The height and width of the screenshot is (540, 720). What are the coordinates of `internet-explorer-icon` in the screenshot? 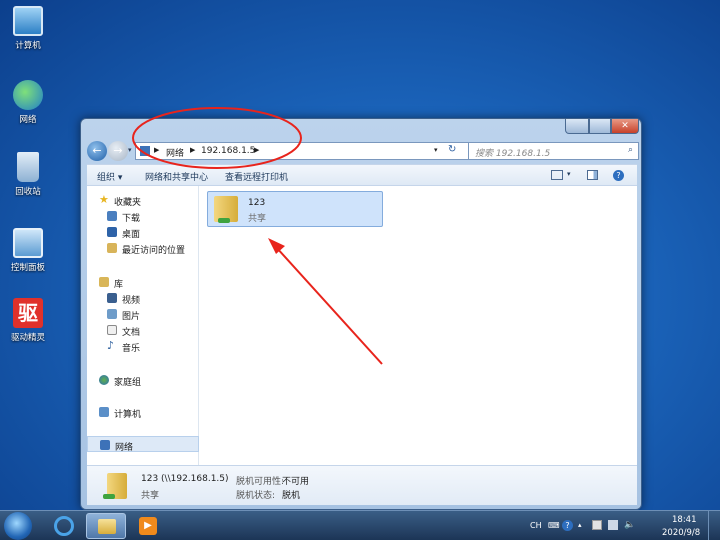 It's located at (64, 526).